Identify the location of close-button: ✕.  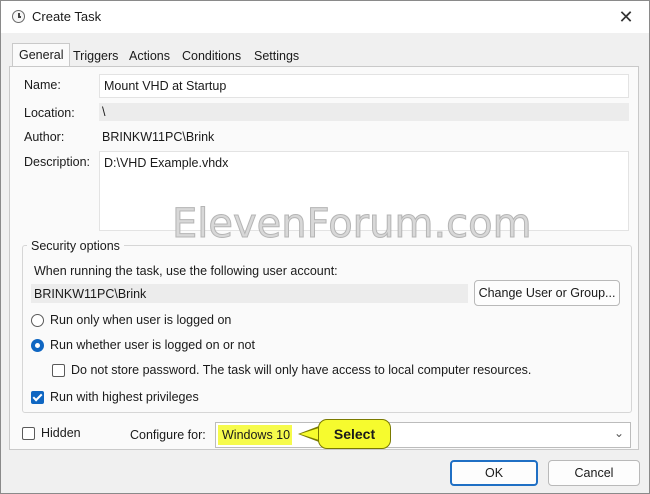
(626, 17).